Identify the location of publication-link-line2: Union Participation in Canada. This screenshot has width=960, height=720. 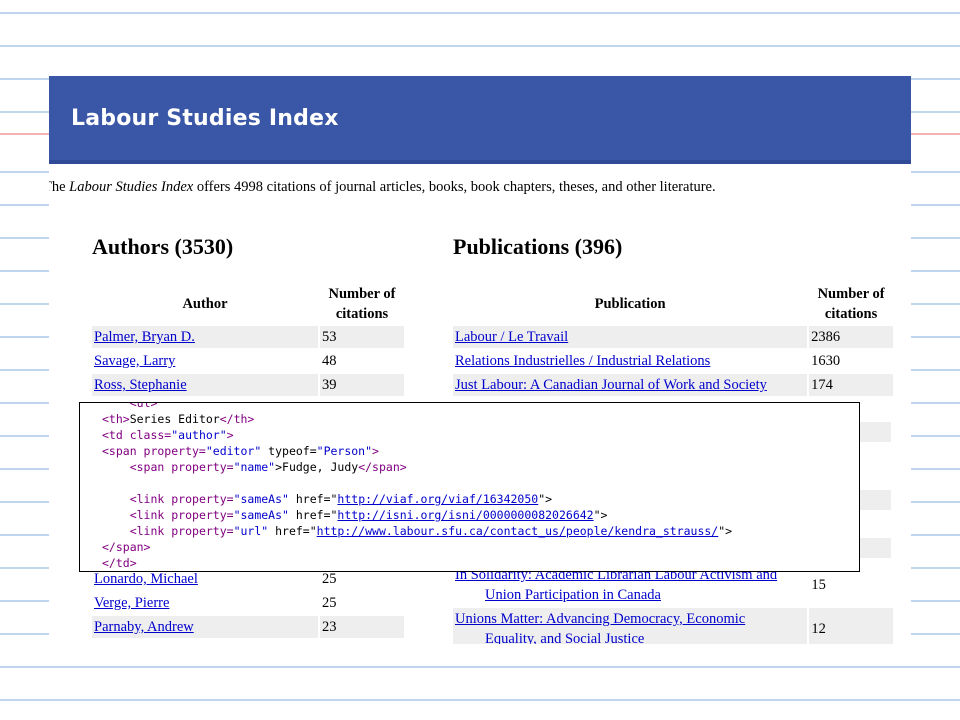
(573, 595).